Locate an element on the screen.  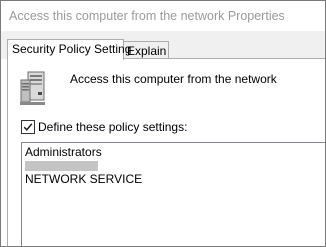
policy-name: Access this computer from the network is located at coordinates (173, 79).